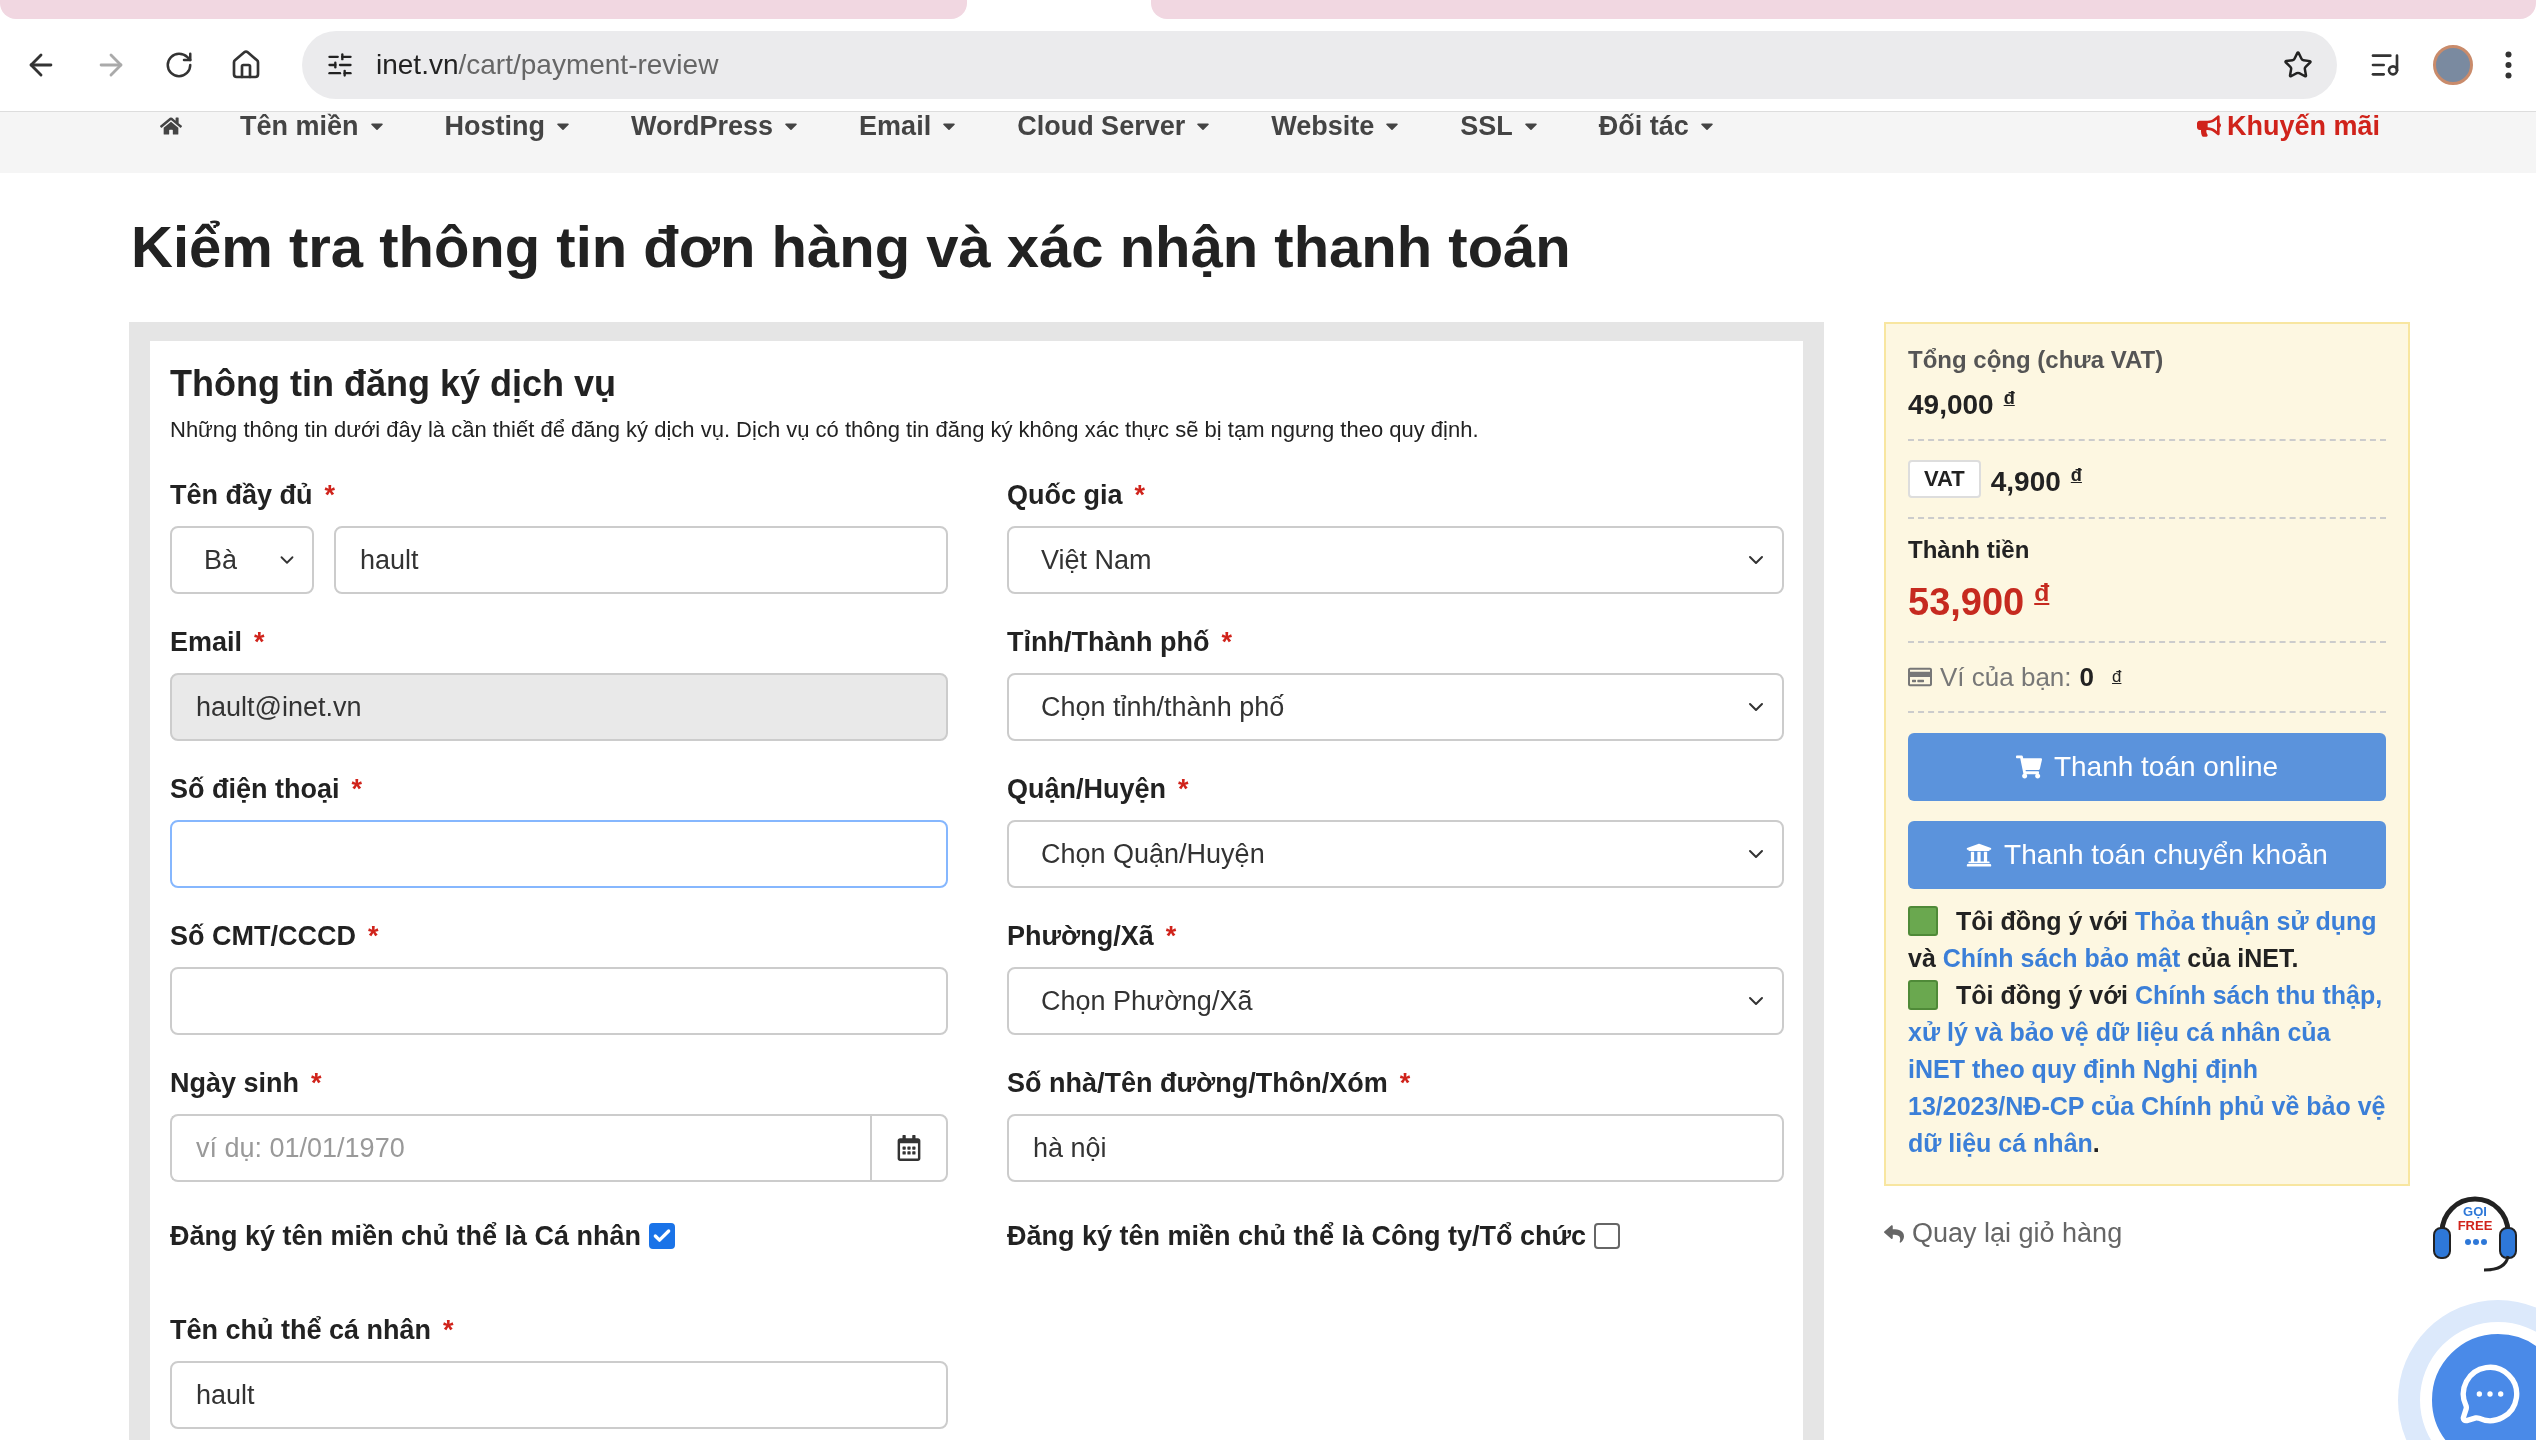  What do you see at coordinates (313, 126) in the screenshot?
I see `nav-menu-item: Tên miền` at bounding box center [313, 126].